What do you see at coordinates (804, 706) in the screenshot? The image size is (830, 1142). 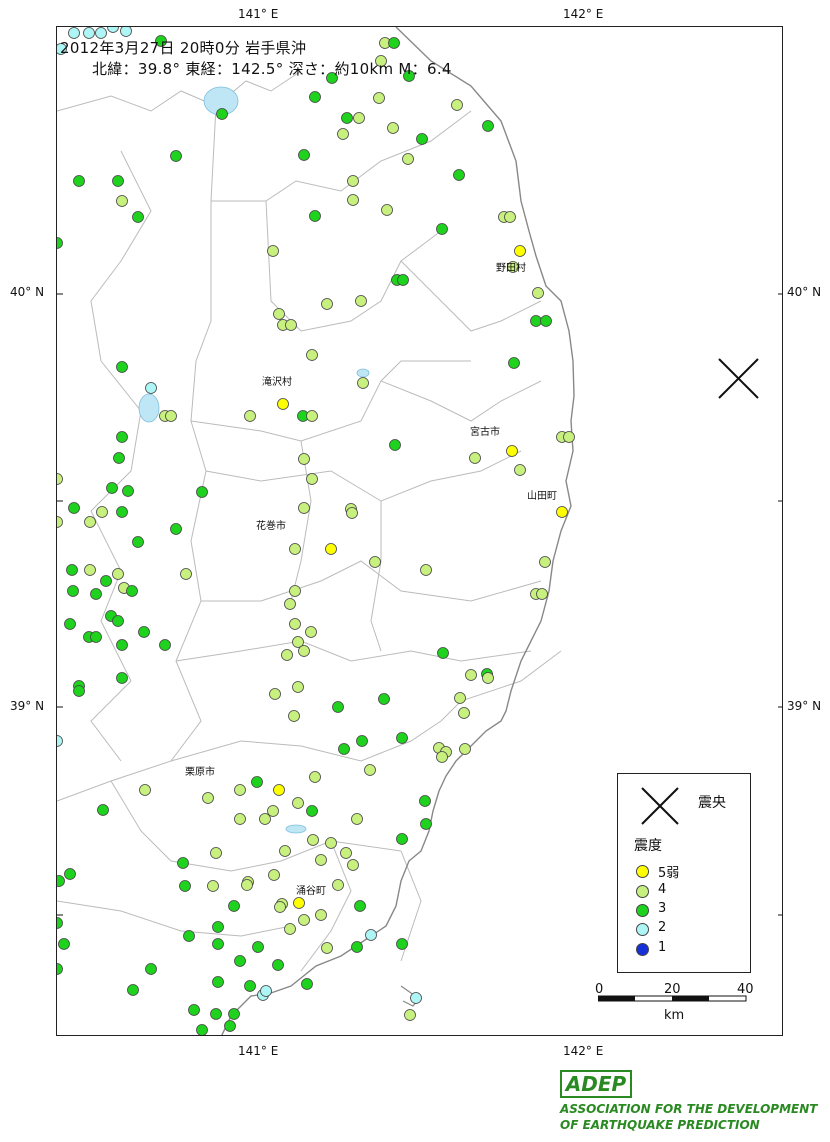 I see `lat-label-39-right: 39° N` at bounding box center [804, 706].